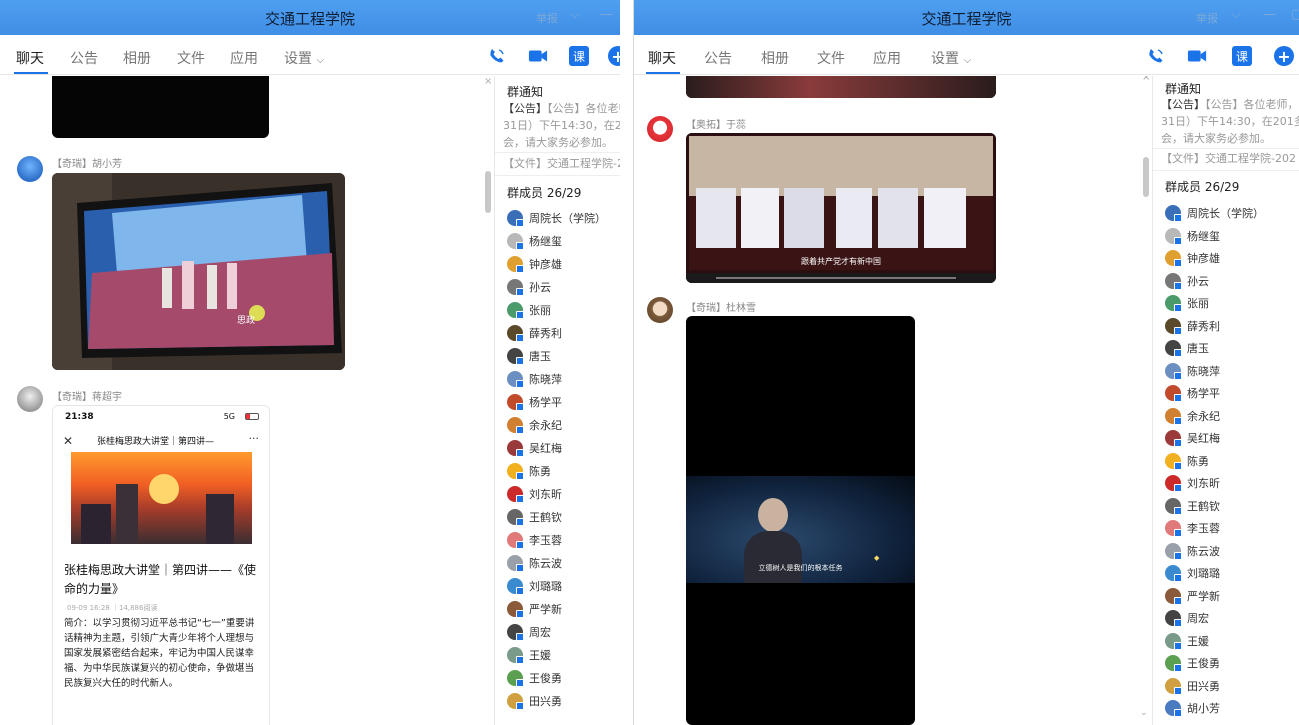 The height and width of the screenshot is (725, 1299). Describe the element at coordinates (1144, 713) in the screenshot. I see `chevron-down-icon: ⌄` at that location.